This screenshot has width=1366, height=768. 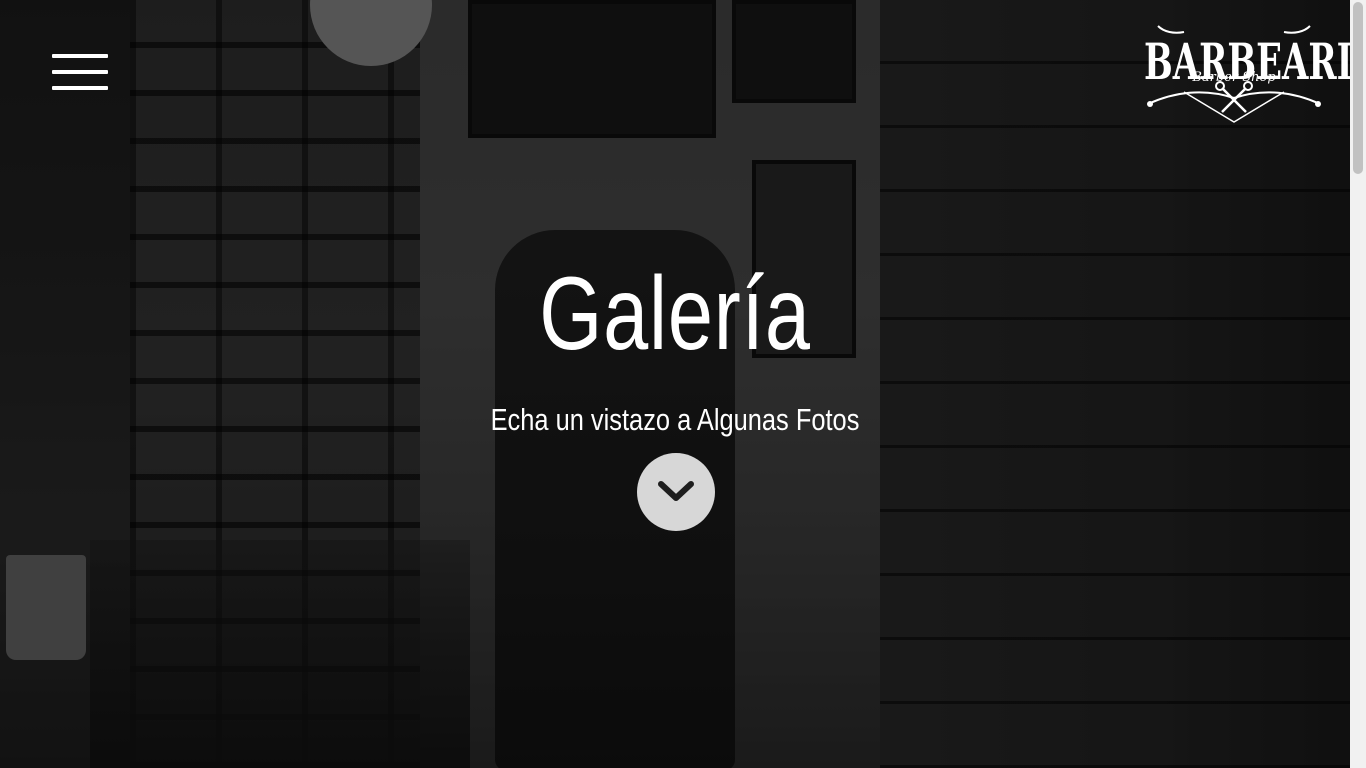 I want to click on page-subtitle: Echa un vistazo a Algunas Fotos, so click(x=675, y=419).